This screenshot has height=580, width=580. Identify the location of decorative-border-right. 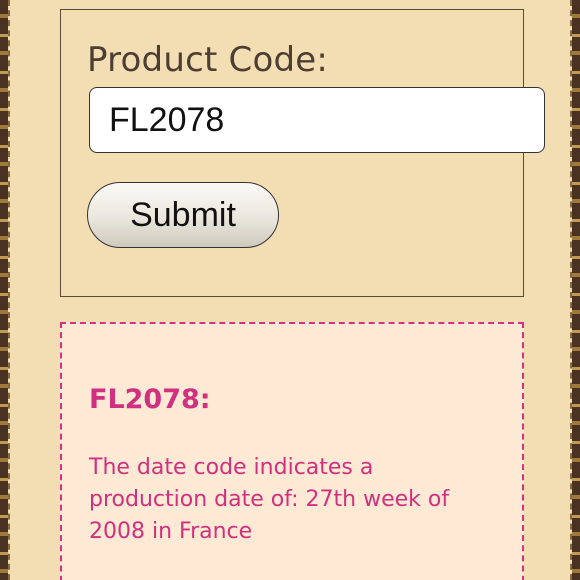
(576, 290).